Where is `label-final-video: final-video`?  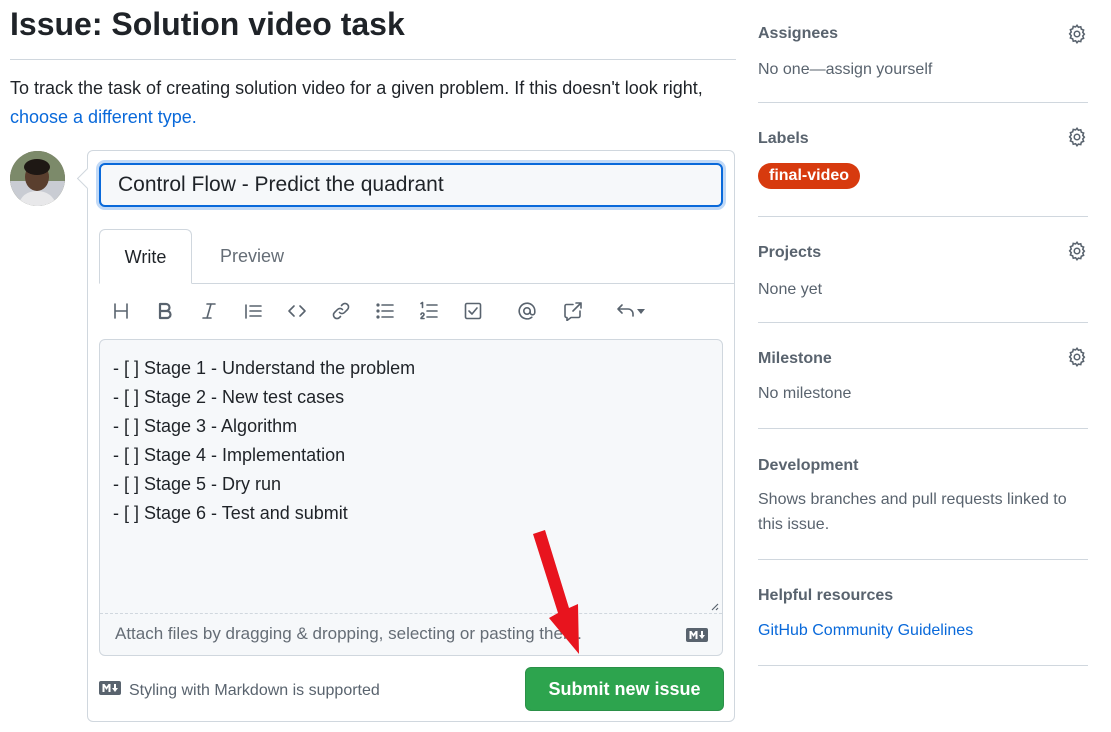
label-final-video: final-video is located at coordinates (809, 176).